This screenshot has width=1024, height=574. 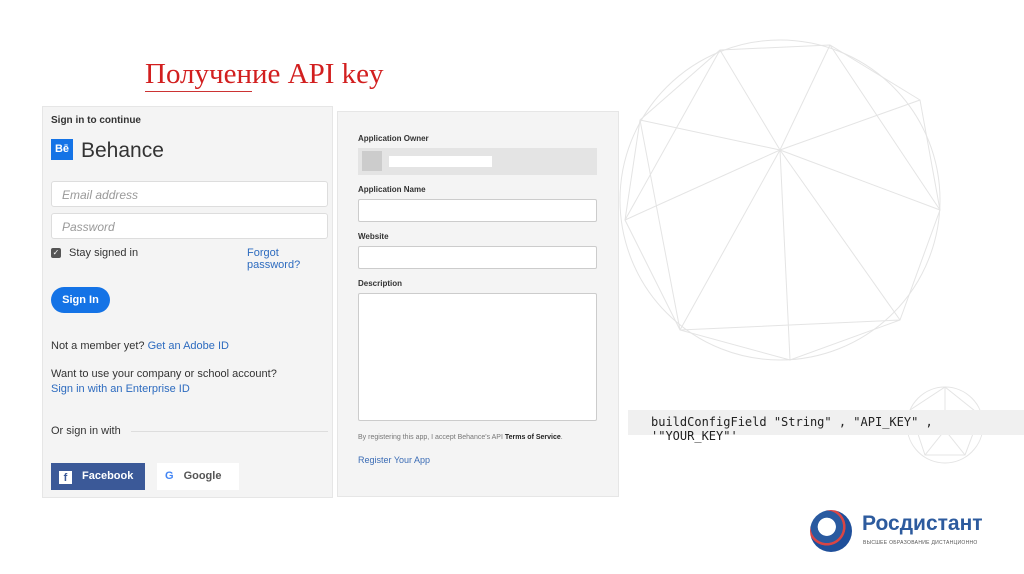 What do you see at coordinates (477, 210) in the screenshot?
I see `app-name-input` at bounding box center [477, 210].